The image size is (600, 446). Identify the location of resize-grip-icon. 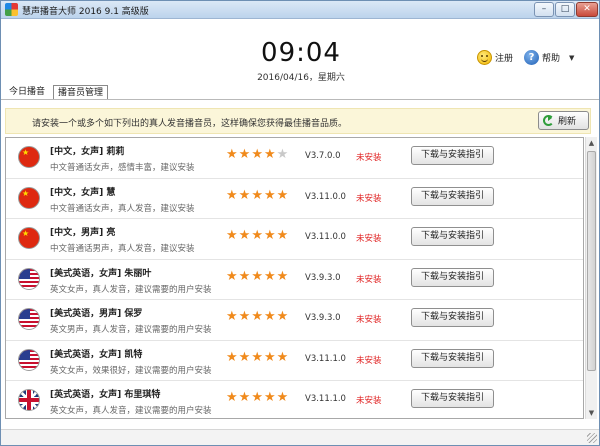
(592, 438).